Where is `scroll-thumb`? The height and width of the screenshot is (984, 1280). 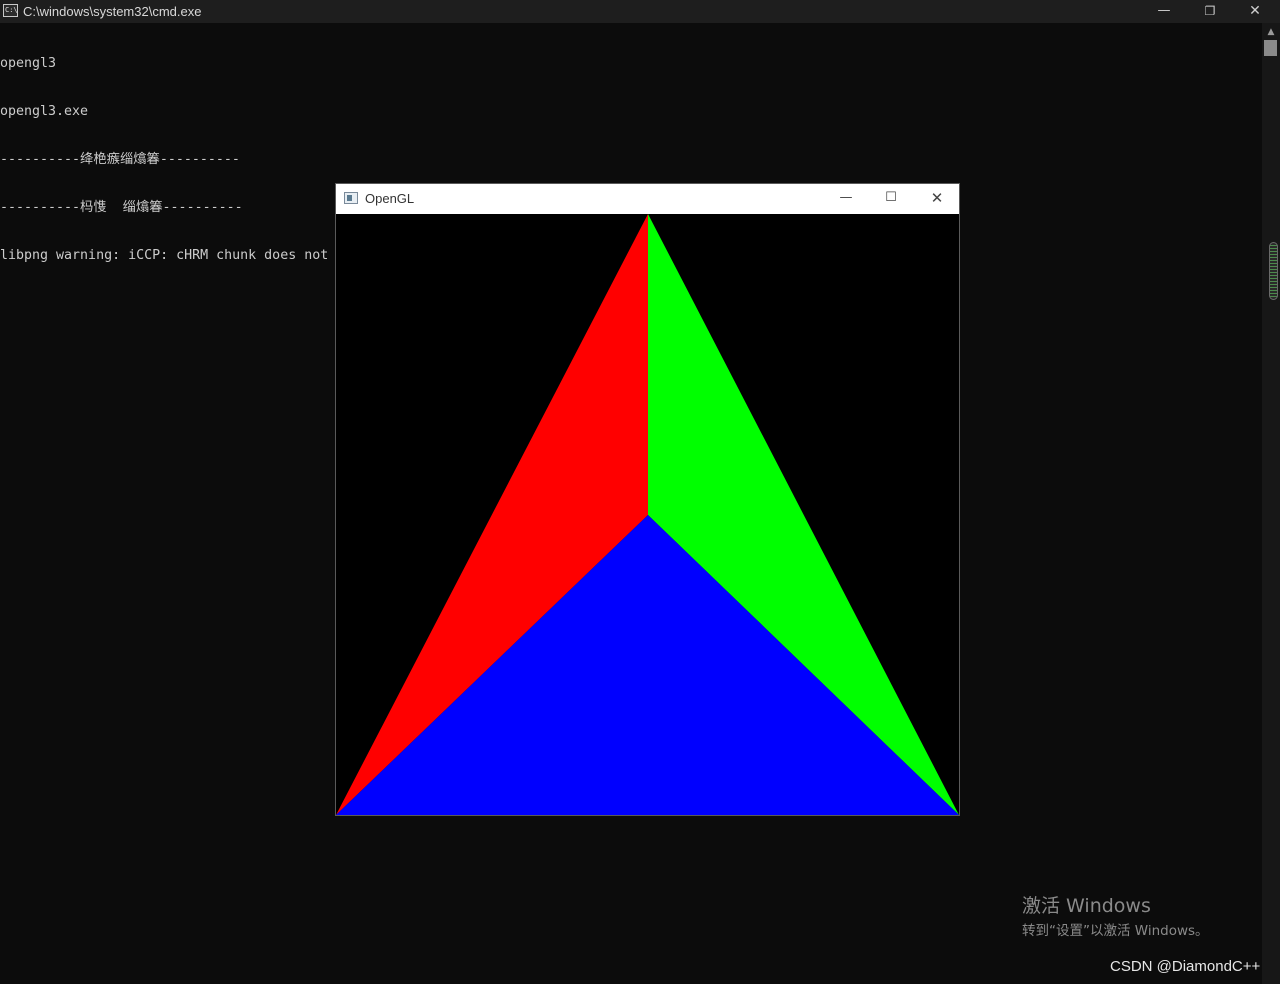 scroll-thumb is located at coordinates (1270, 48).